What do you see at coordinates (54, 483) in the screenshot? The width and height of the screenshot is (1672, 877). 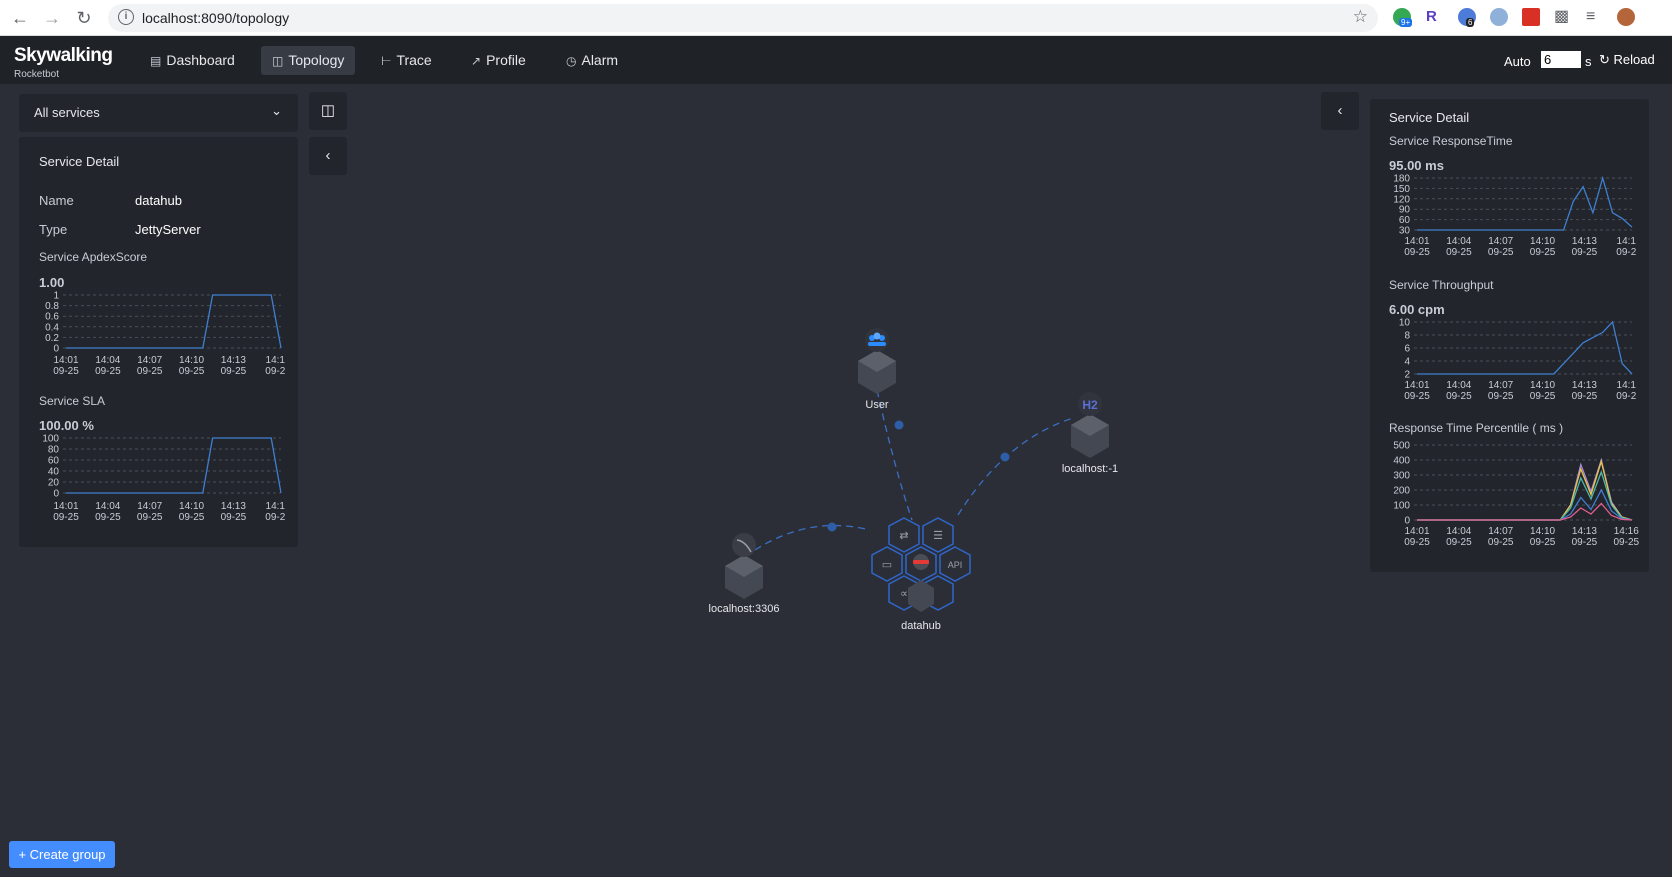 I see `y-tick-label: 20` at bounding box center [54, 483].